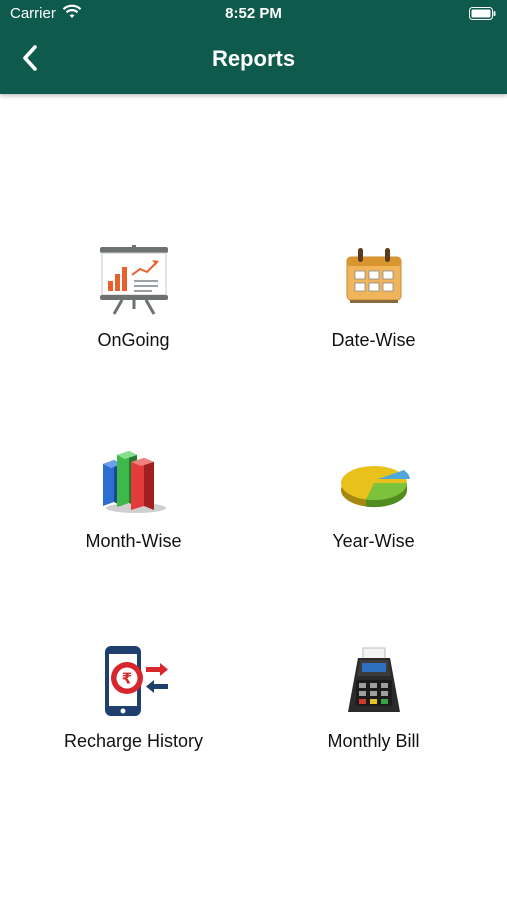  I want to click on presentation-board-icon, so click(134, 280).